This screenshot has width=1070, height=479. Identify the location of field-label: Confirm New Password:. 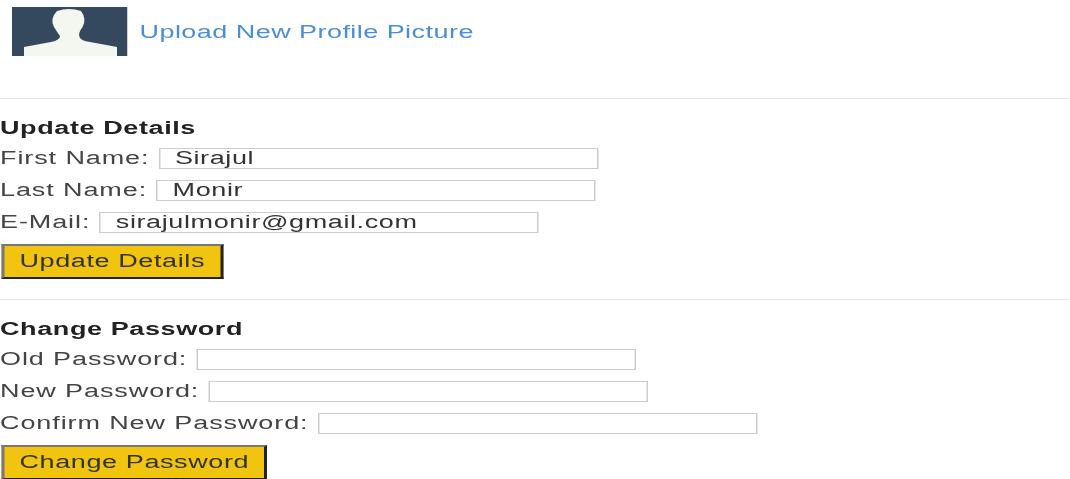
(154, 423).